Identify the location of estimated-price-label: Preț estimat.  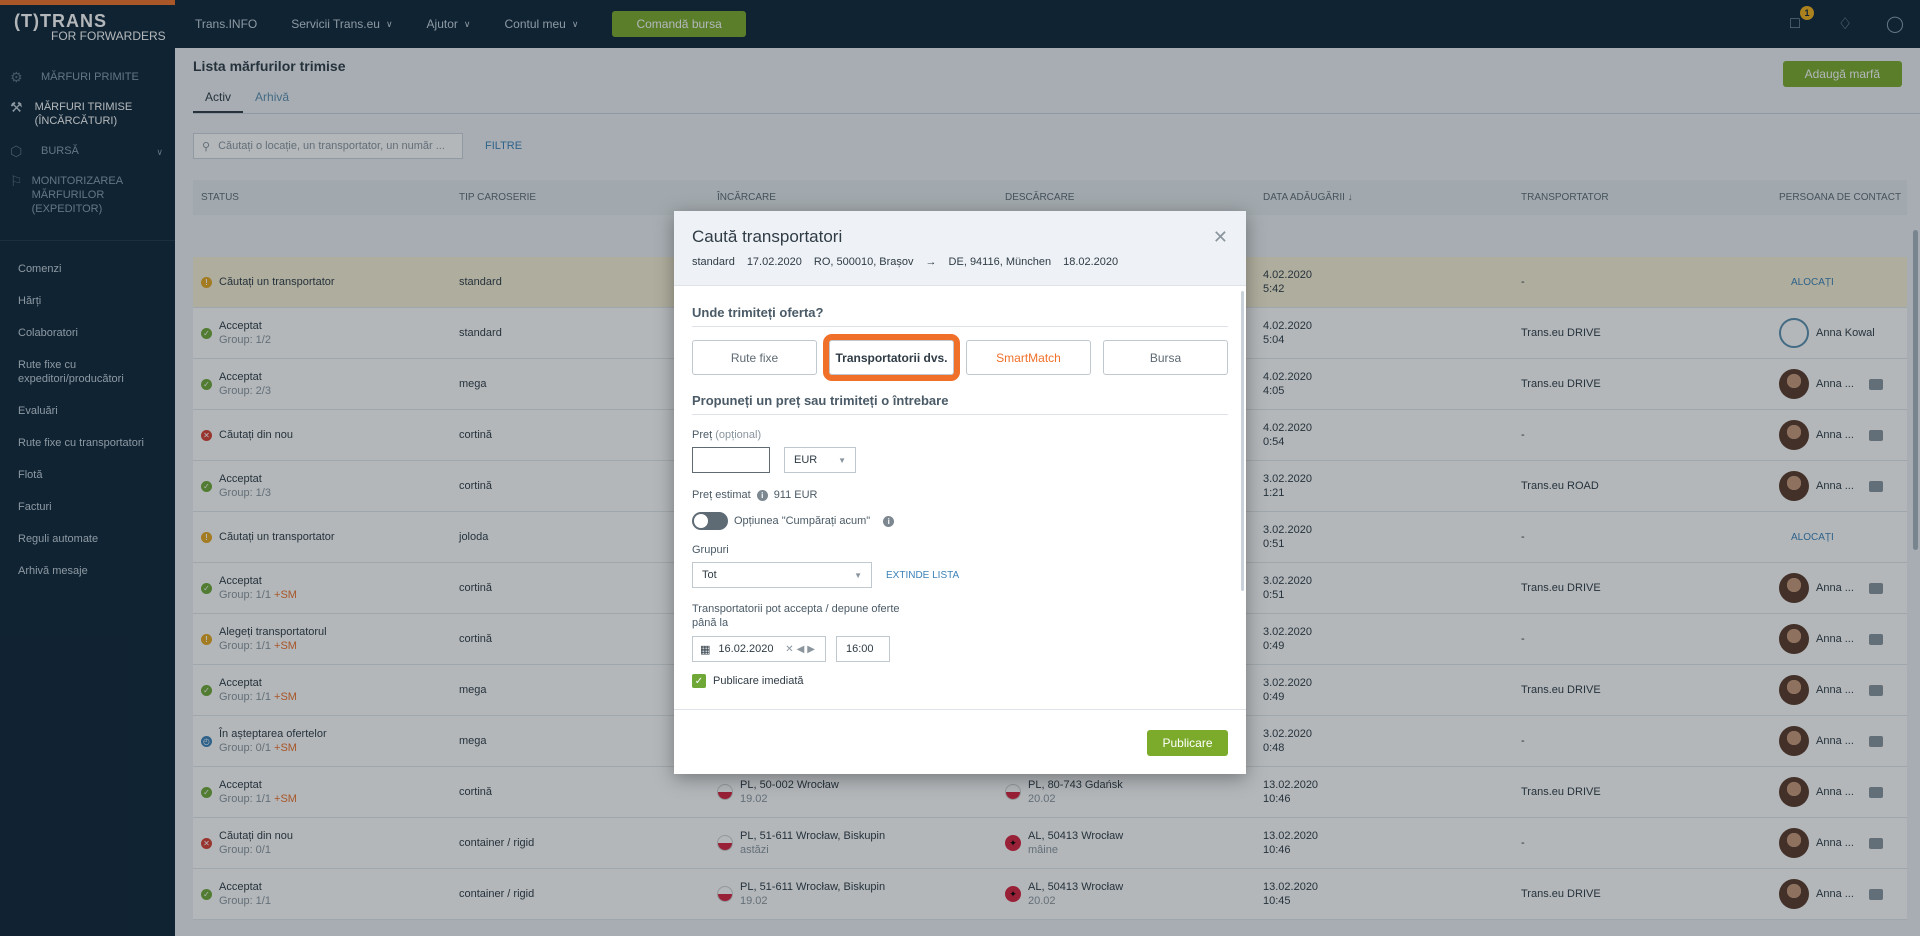
(721, 495).